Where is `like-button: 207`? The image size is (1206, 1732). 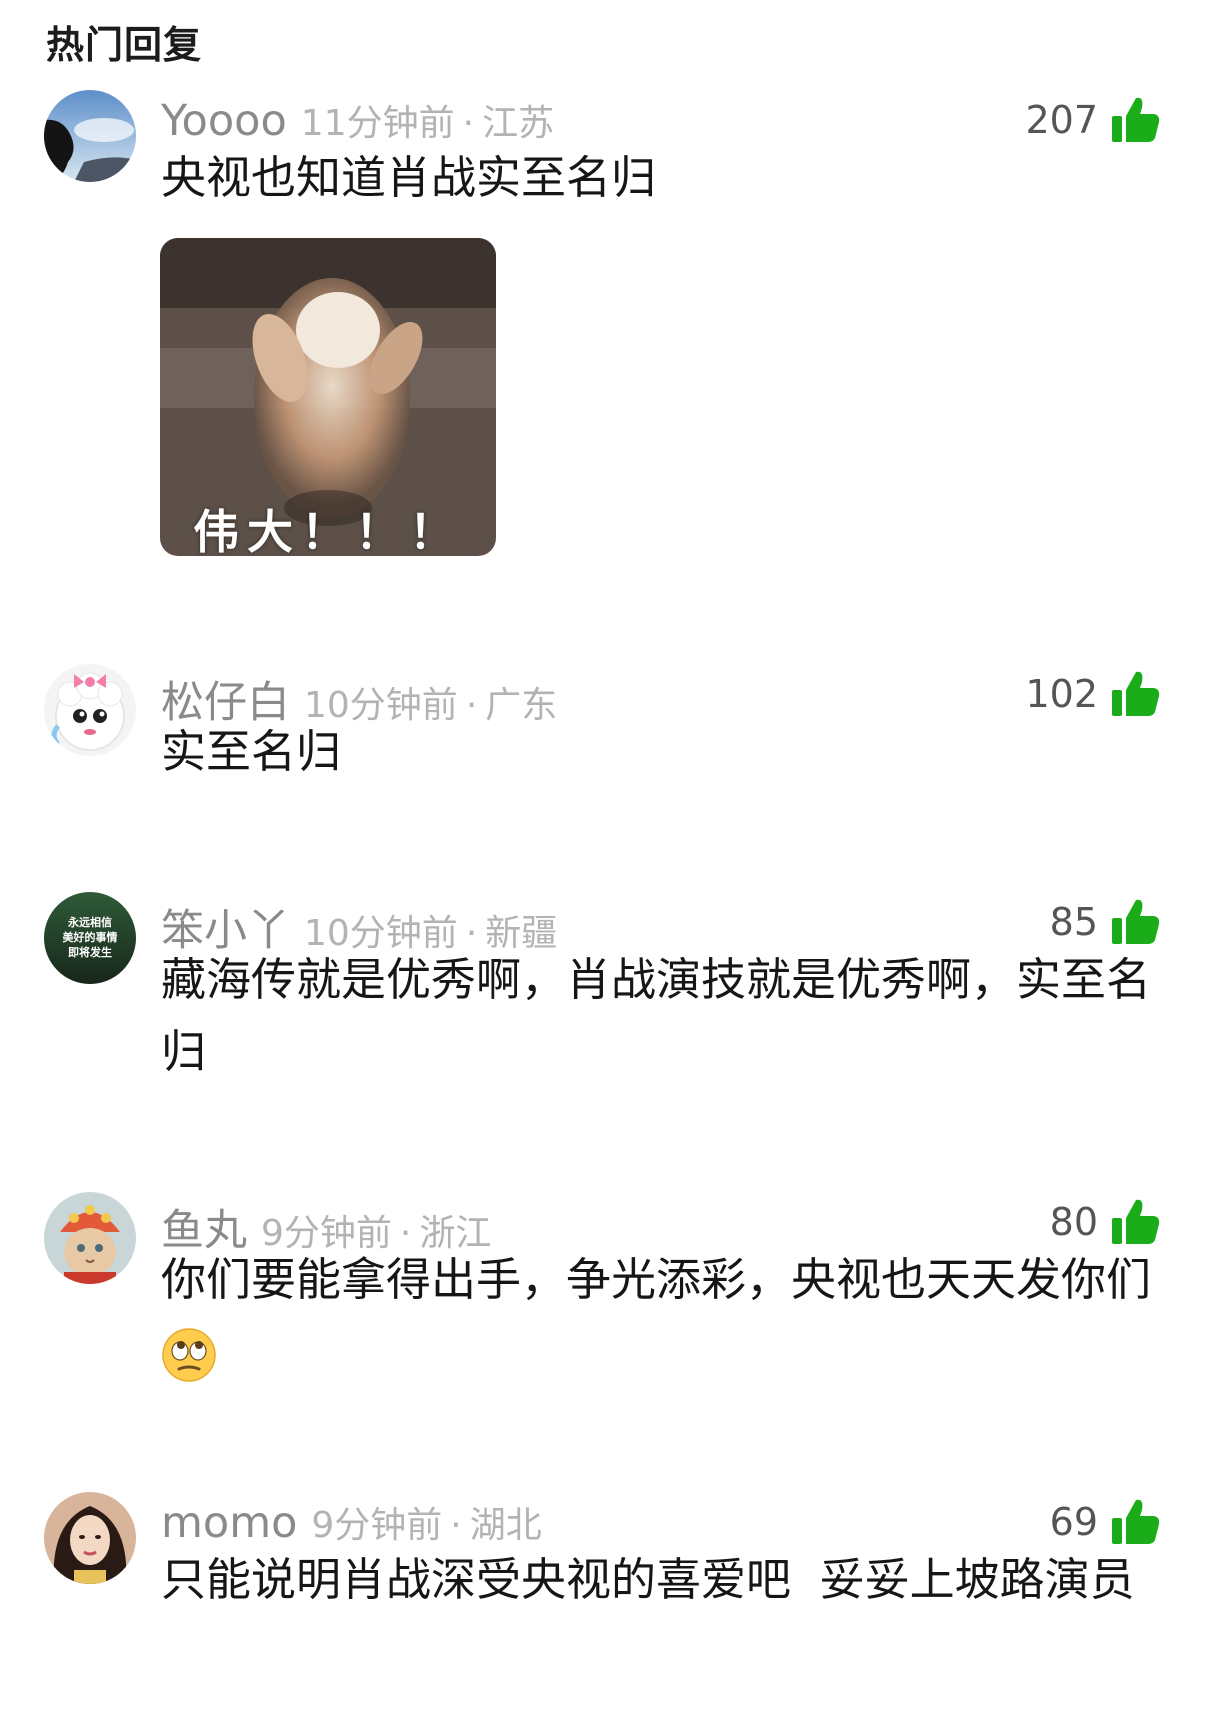
like-button: 207 is located at coordinates (1093, 120).